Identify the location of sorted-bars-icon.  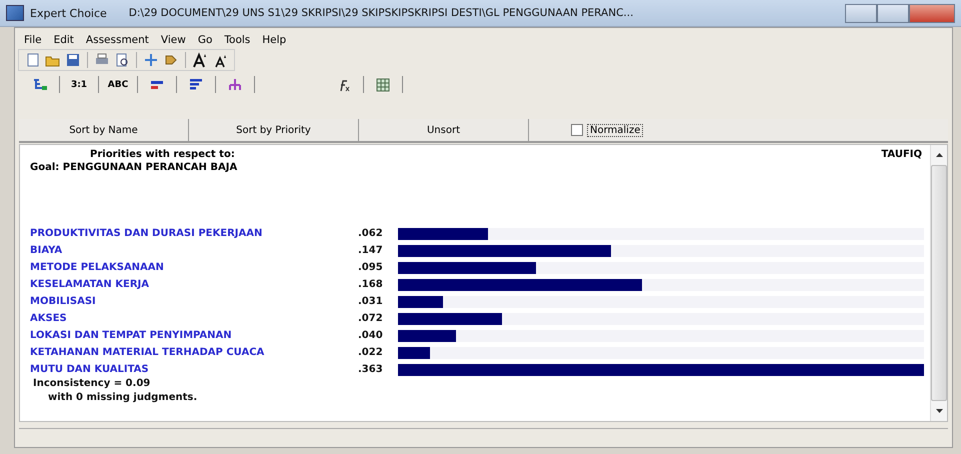
(196, 84).